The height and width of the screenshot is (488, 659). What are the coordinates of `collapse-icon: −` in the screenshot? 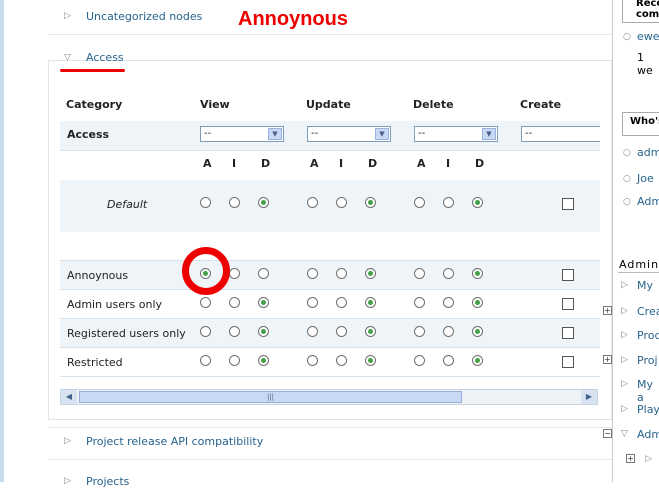 It's located at (607, 433).